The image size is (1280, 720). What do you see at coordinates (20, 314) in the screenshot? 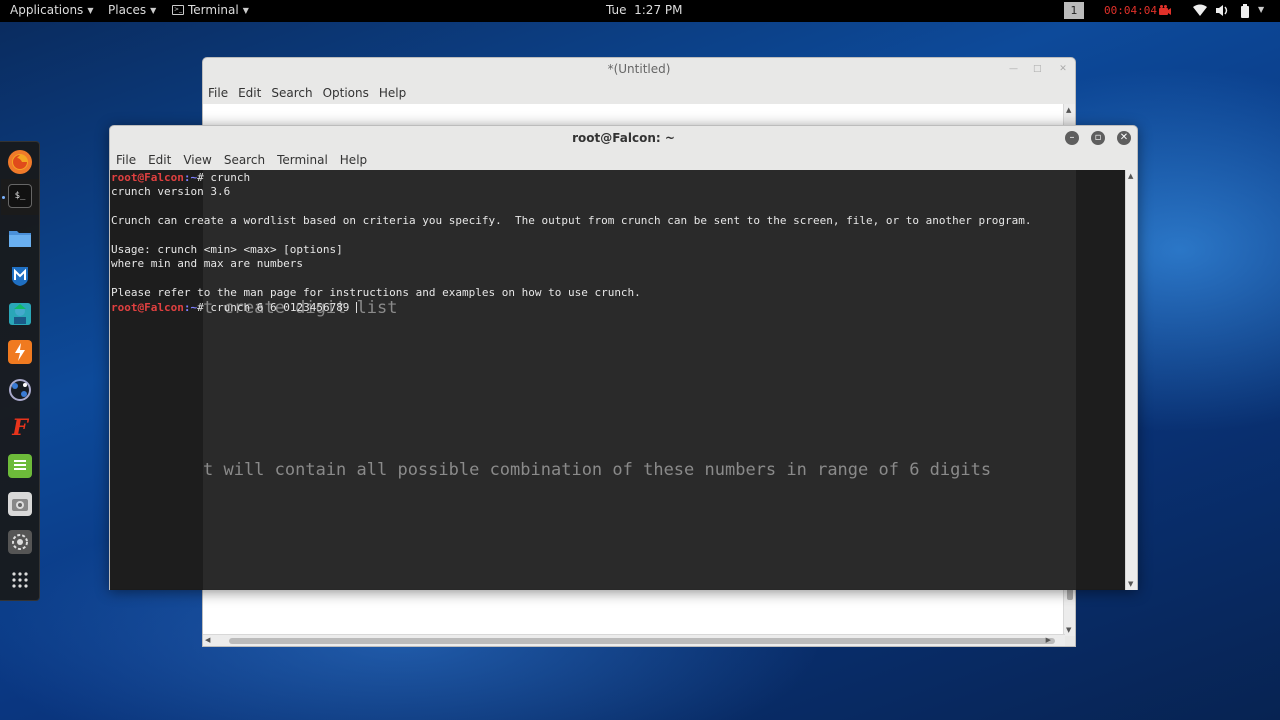
I see `armitage-icon` at bounding box center [20, 314].